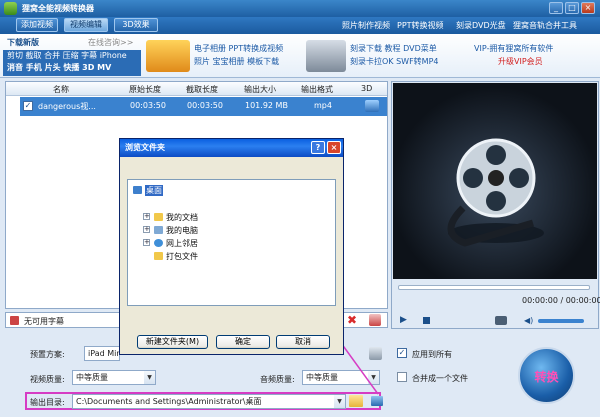  Describe the element at coordinates (14, 320) in the screenshot. I see `subtitle-icon` at that location.